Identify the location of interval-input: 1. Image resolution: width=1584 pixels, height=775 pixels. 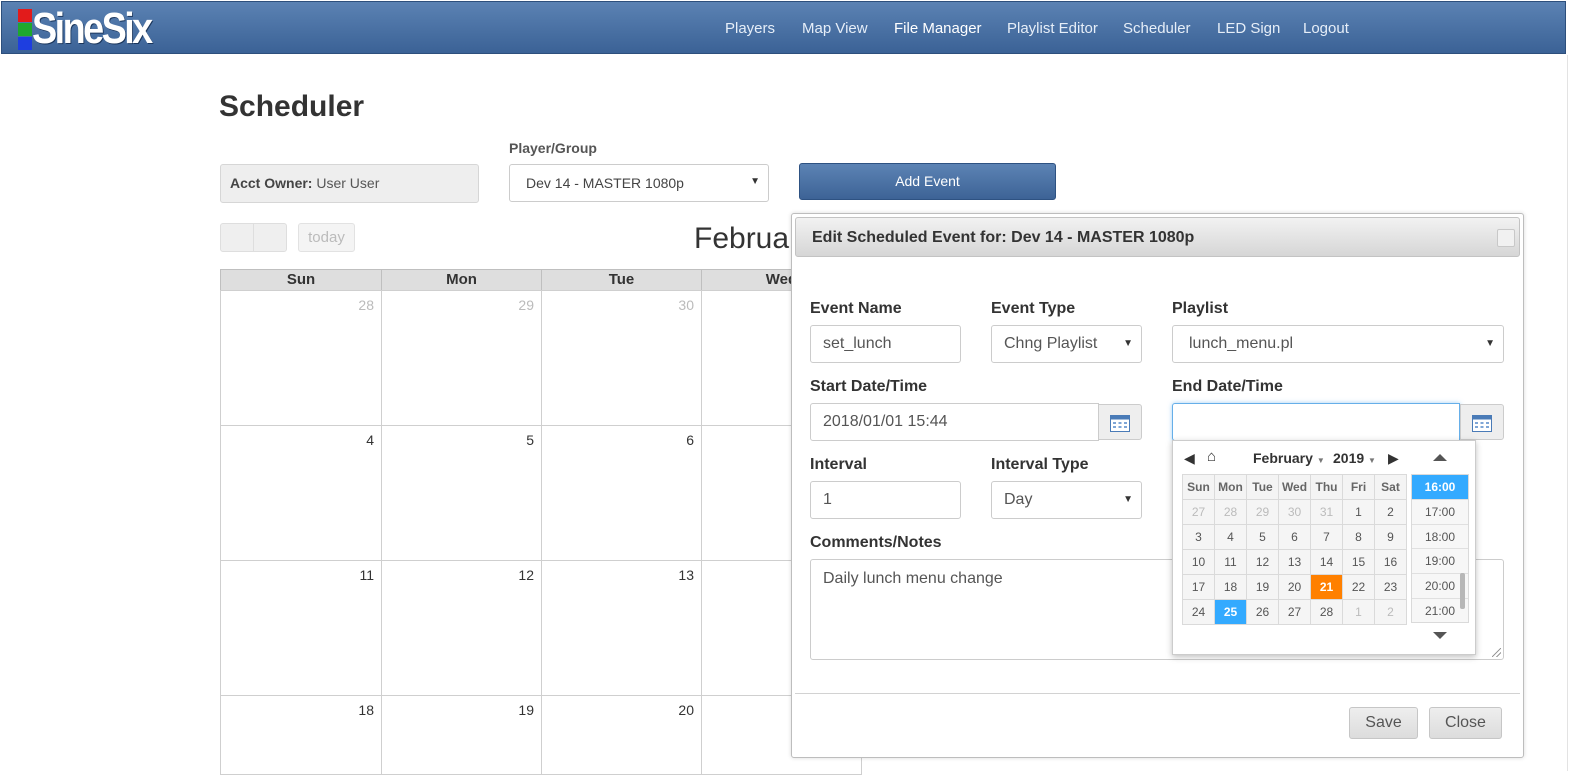
(885, 500).